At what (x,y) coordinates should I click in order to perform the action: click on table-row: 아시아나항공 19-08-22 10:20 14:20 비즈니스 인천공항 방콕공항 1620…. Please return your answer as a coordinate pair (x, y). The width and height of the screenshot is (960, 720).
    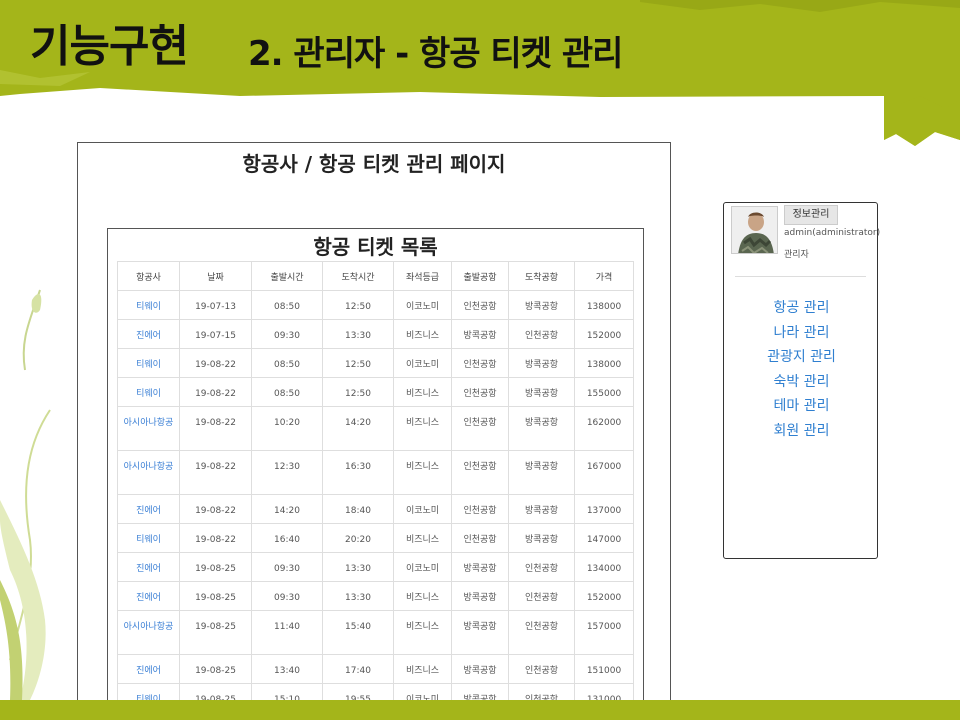
    Looking at the image, I should click on (375, 428).